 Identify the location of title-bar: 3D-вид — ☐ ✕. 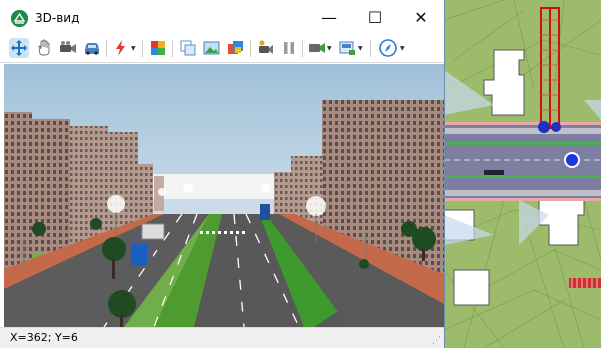
(222, 17).